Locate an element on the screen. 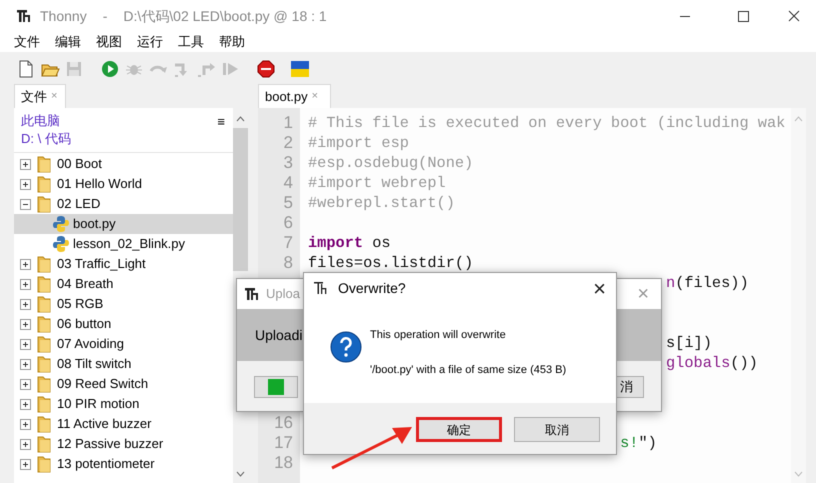  question-icon is located at coordinates (346, 347).